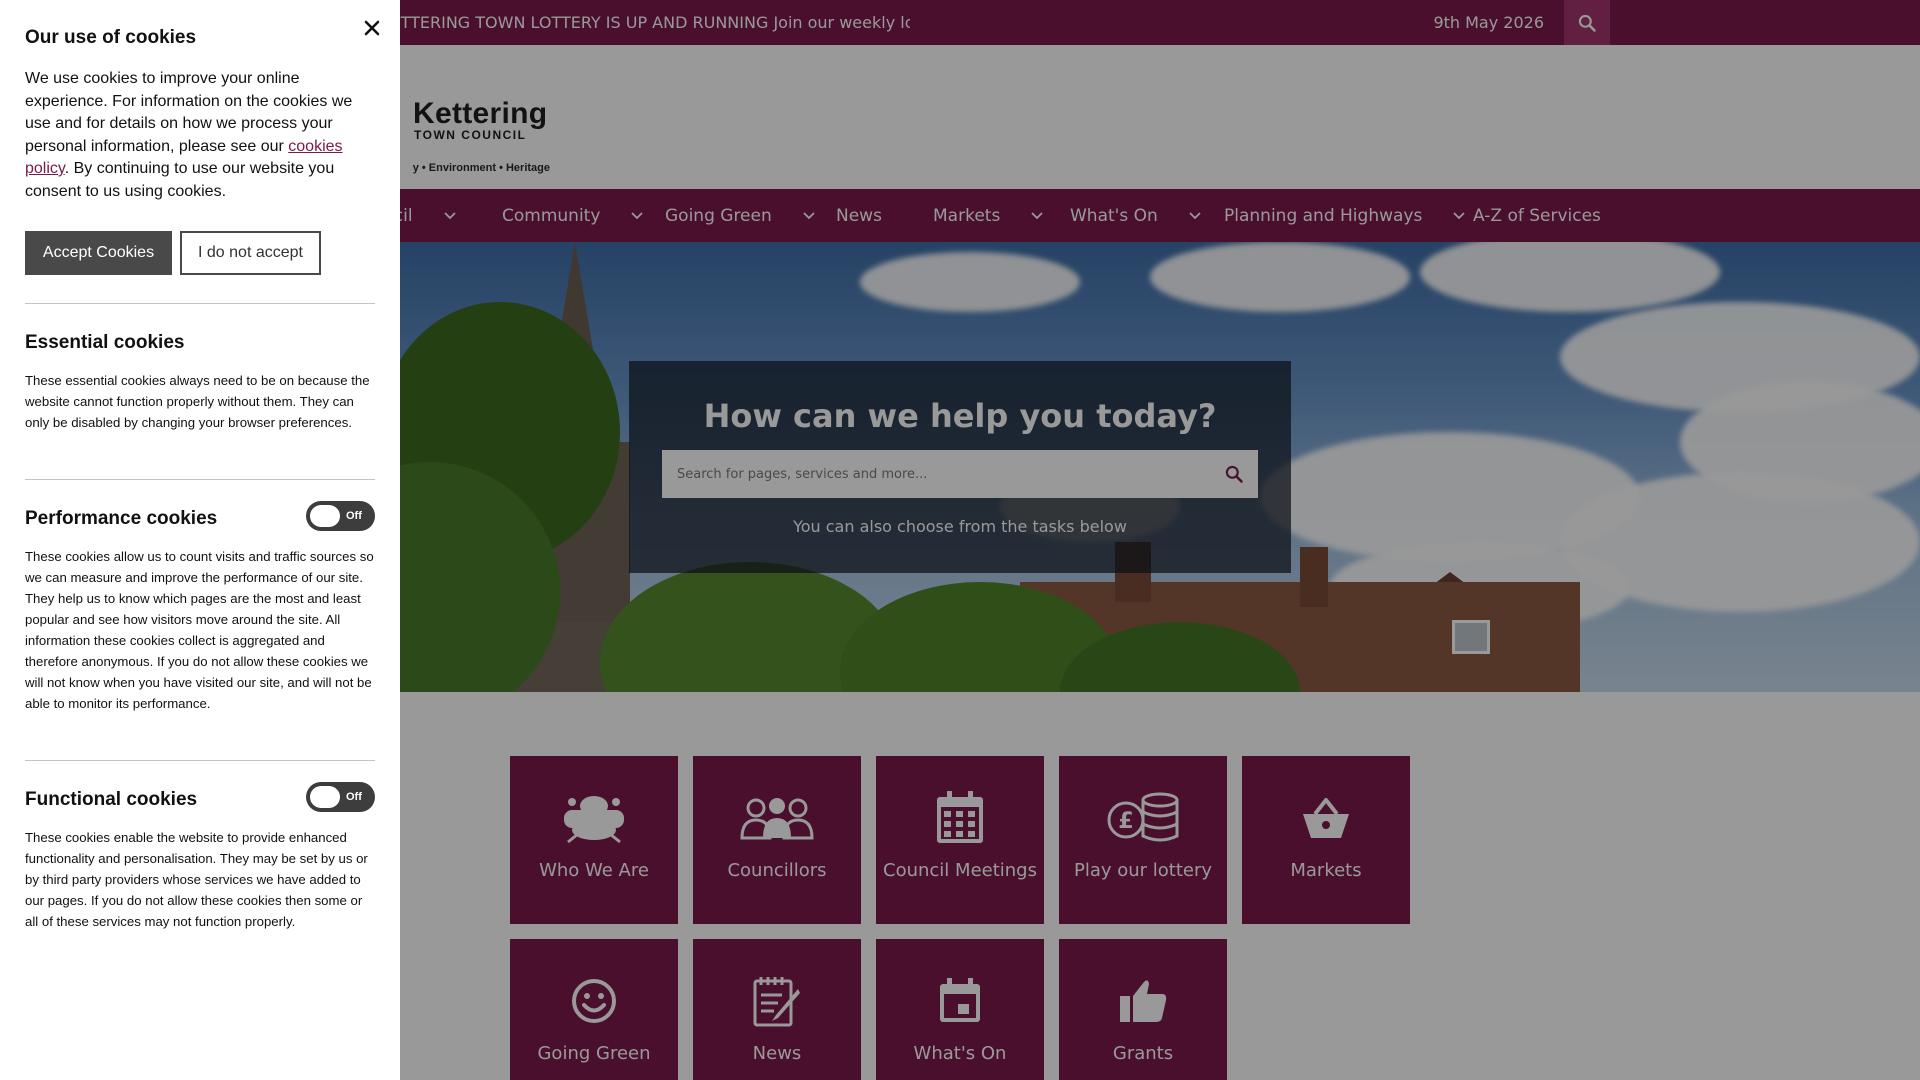 The image size is (1920, 1080). What do you see at coordinates (121, 518) in the screenshot?
I see `performance-cookies-heading: Performance cookies` at bounding box center [121, 518].